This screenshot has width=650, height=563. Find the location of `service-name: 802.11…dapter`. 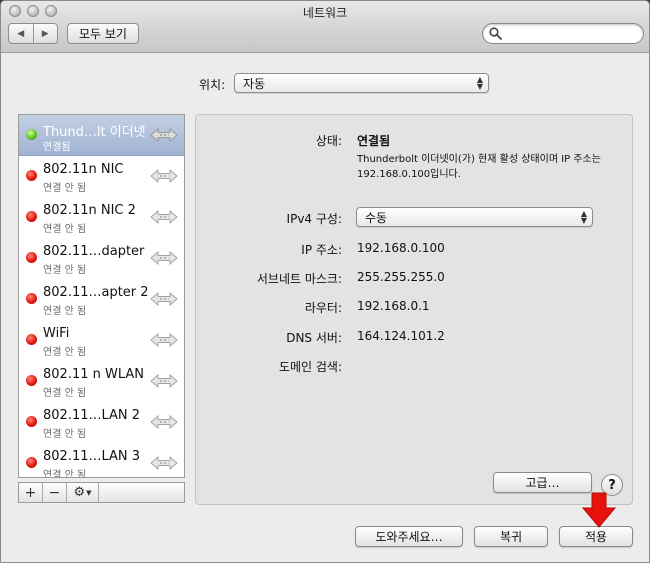

service-name: 802.11…dapter is located at coordinates (94, 251).